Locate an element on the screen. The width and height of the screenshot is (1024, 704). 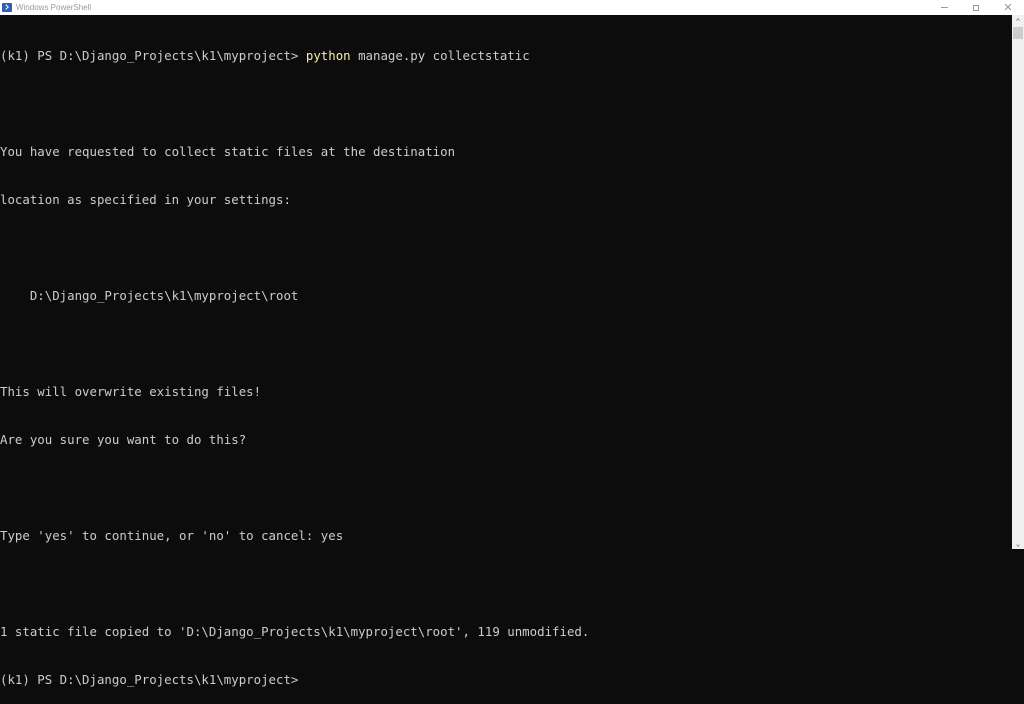
command-args: manage.py collectstatic is located at coordinates (440, 55).